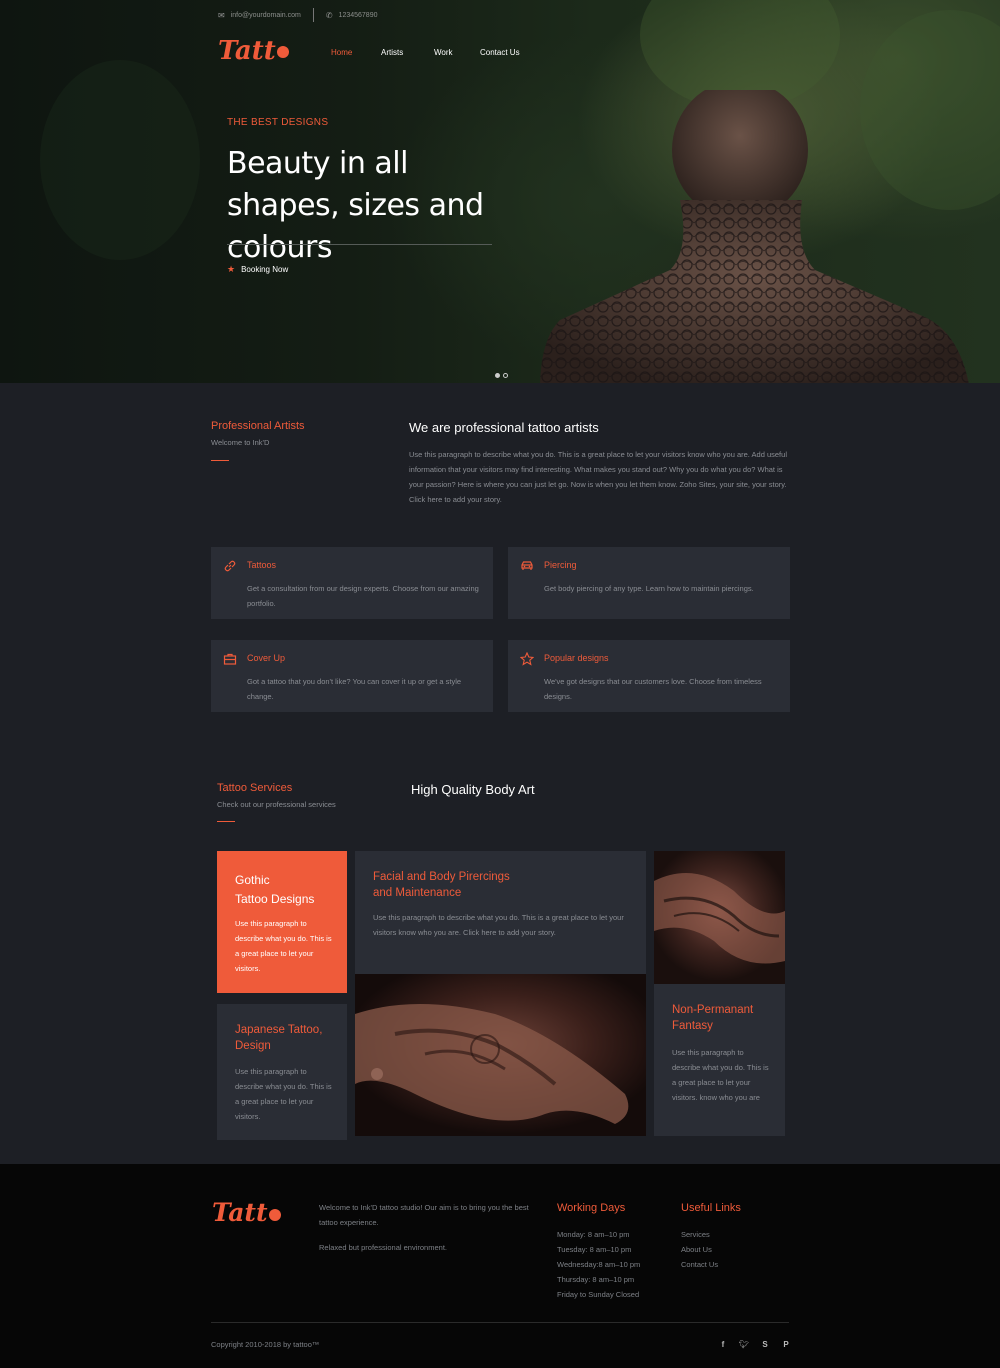 This screenshot has height=1368, width=1000. I want to click on briefcase-icon, so click(230, 659).